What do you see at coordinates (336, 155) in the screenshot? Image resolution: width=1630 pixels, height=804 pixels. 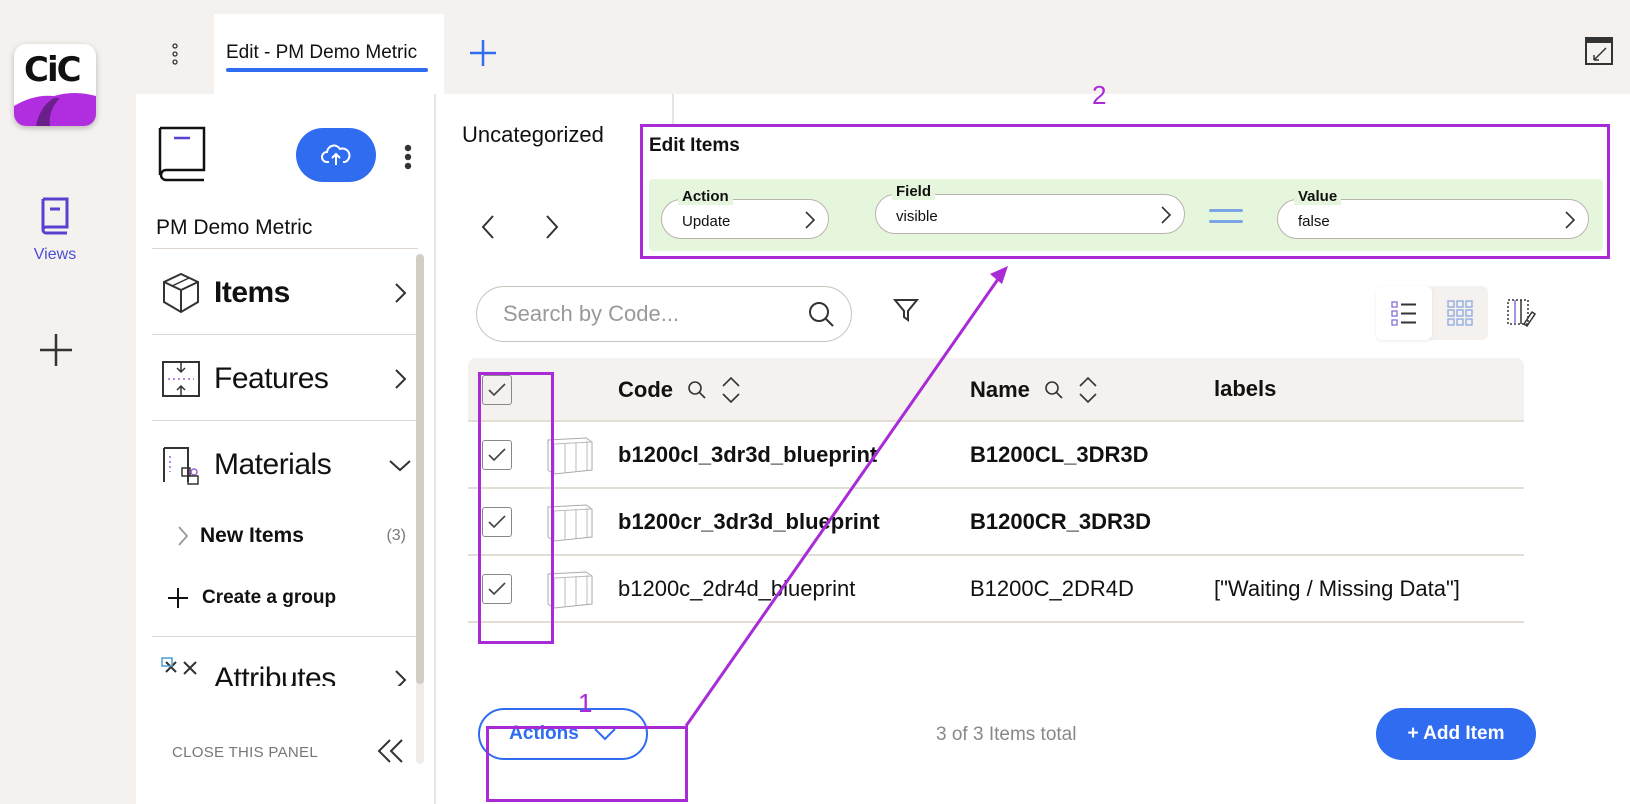 I see `upload-button` at bounding box center [336, 155].